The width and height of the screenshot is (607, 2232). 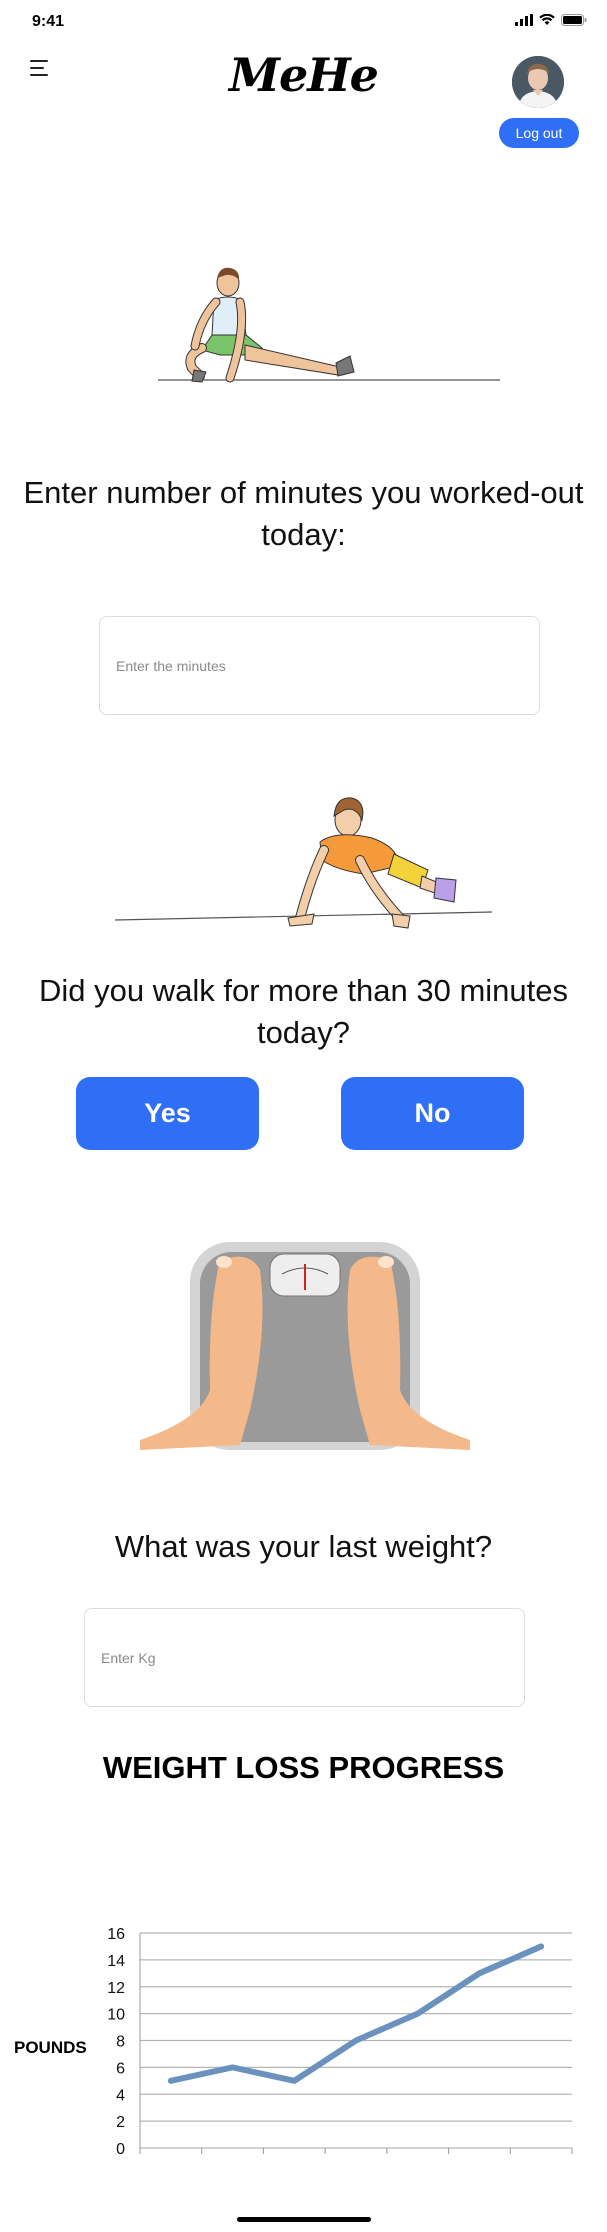 I want to click on y-tick-label: 12, so click(x=116, y=1988).